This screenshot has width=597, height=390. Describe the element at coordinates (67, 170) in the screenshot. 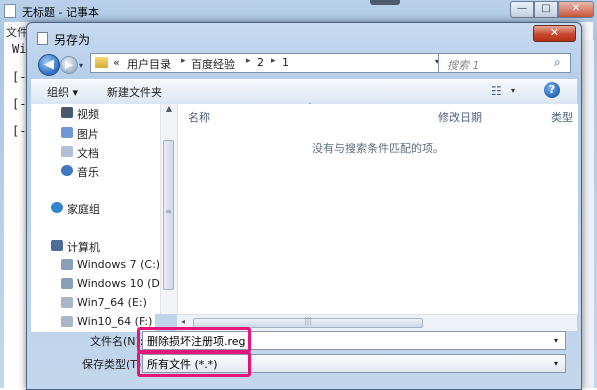

I see `music-icon` at that location.